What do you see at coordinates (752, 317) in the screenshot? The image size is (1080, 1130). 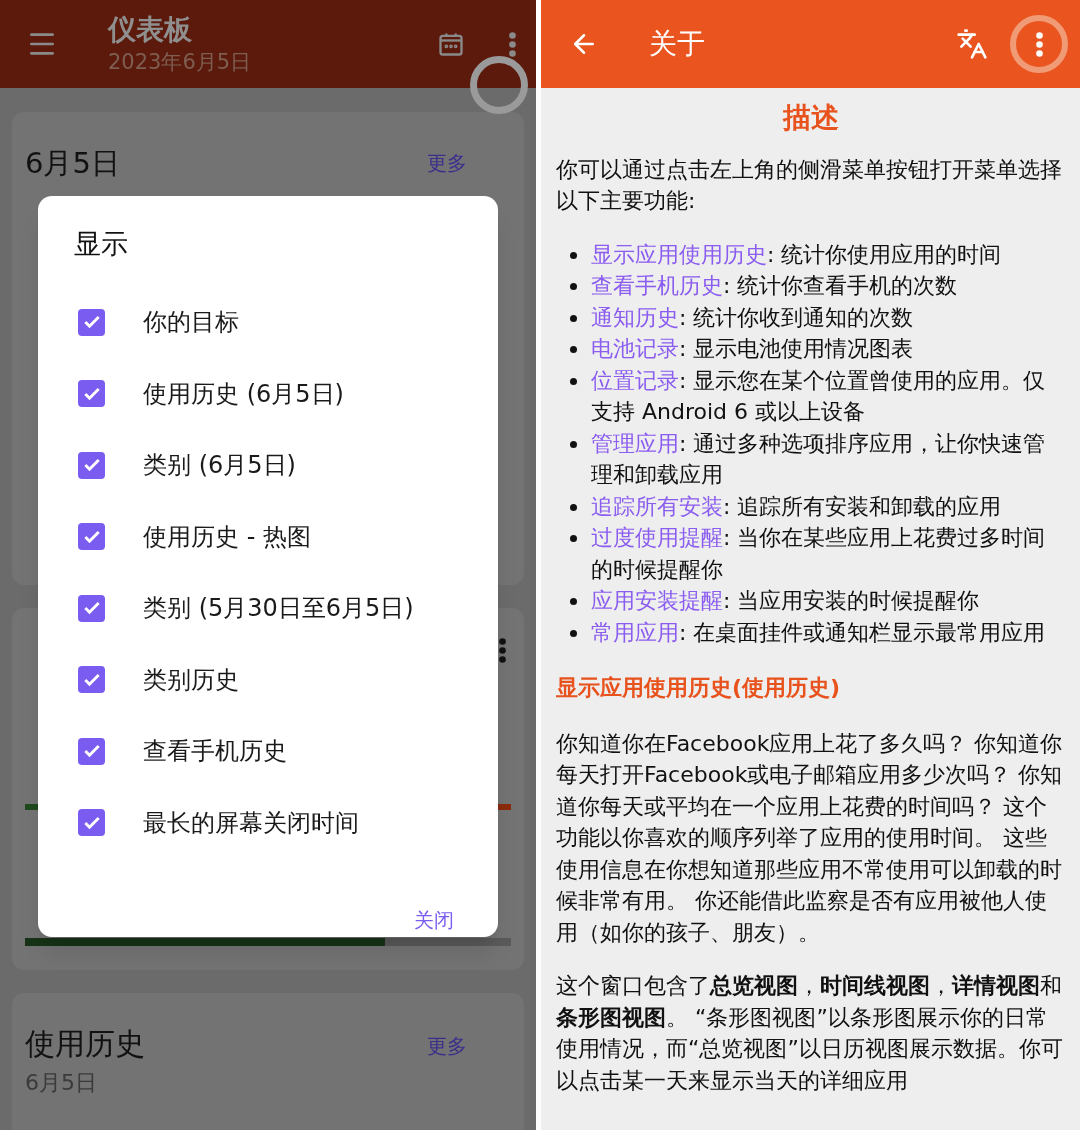 I see `feature-text: 通知历史: 统计你收到通知的次数` at bounding box center [752, 317].